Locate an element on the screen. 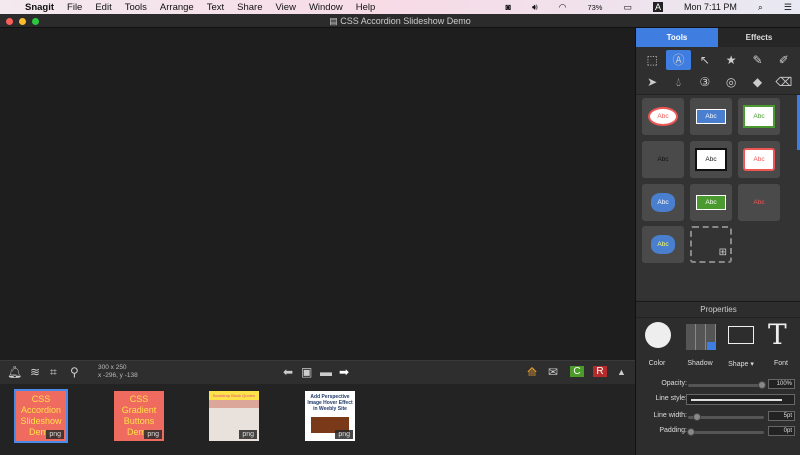 This screenshot has width=800, height=455. tab-effects: Effects is located at coordinates (759, 37).